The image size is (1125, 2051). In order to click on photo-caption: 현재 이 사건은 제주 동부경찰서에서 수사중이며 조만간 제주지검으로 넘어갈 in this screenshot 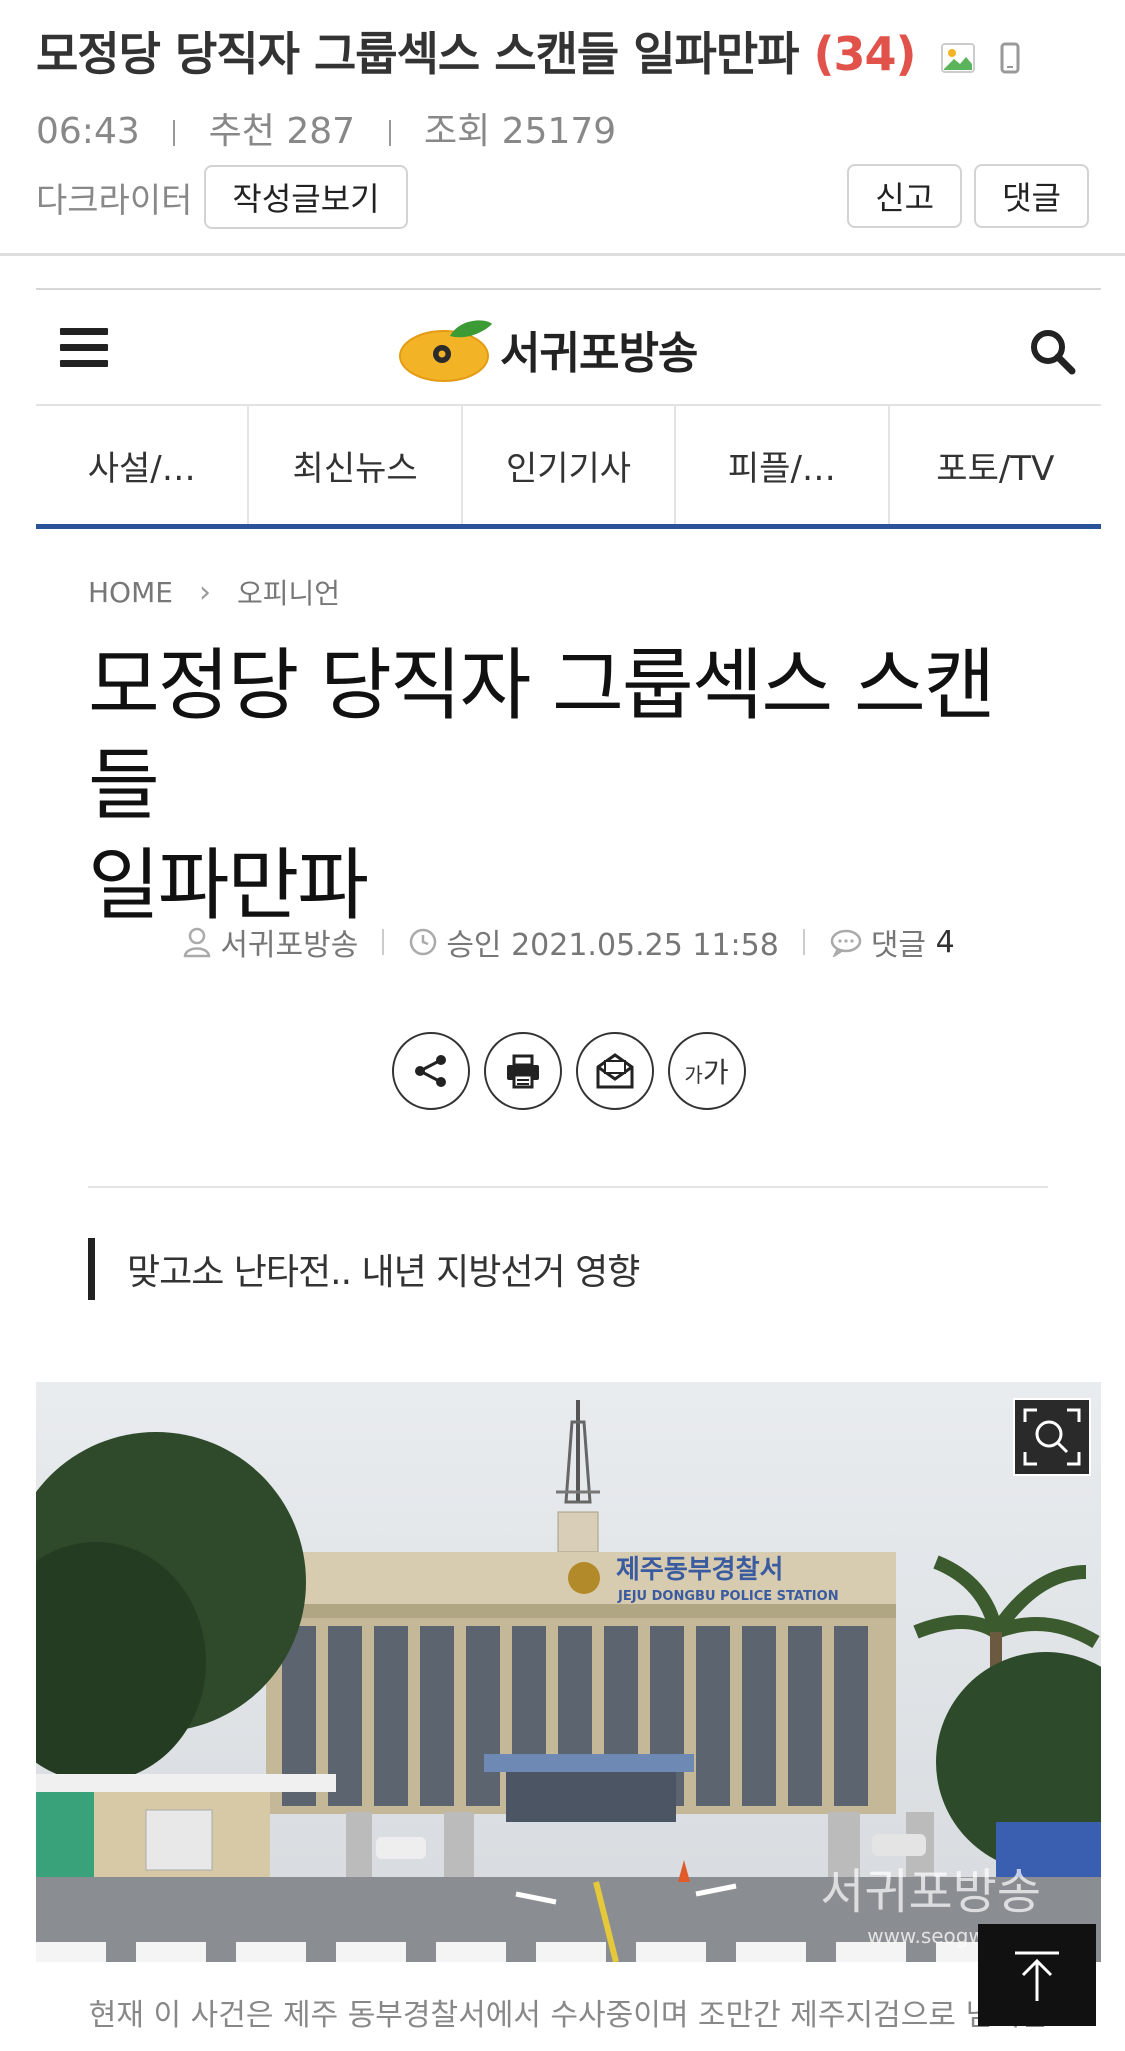, I will do `click(568, 2015)`.